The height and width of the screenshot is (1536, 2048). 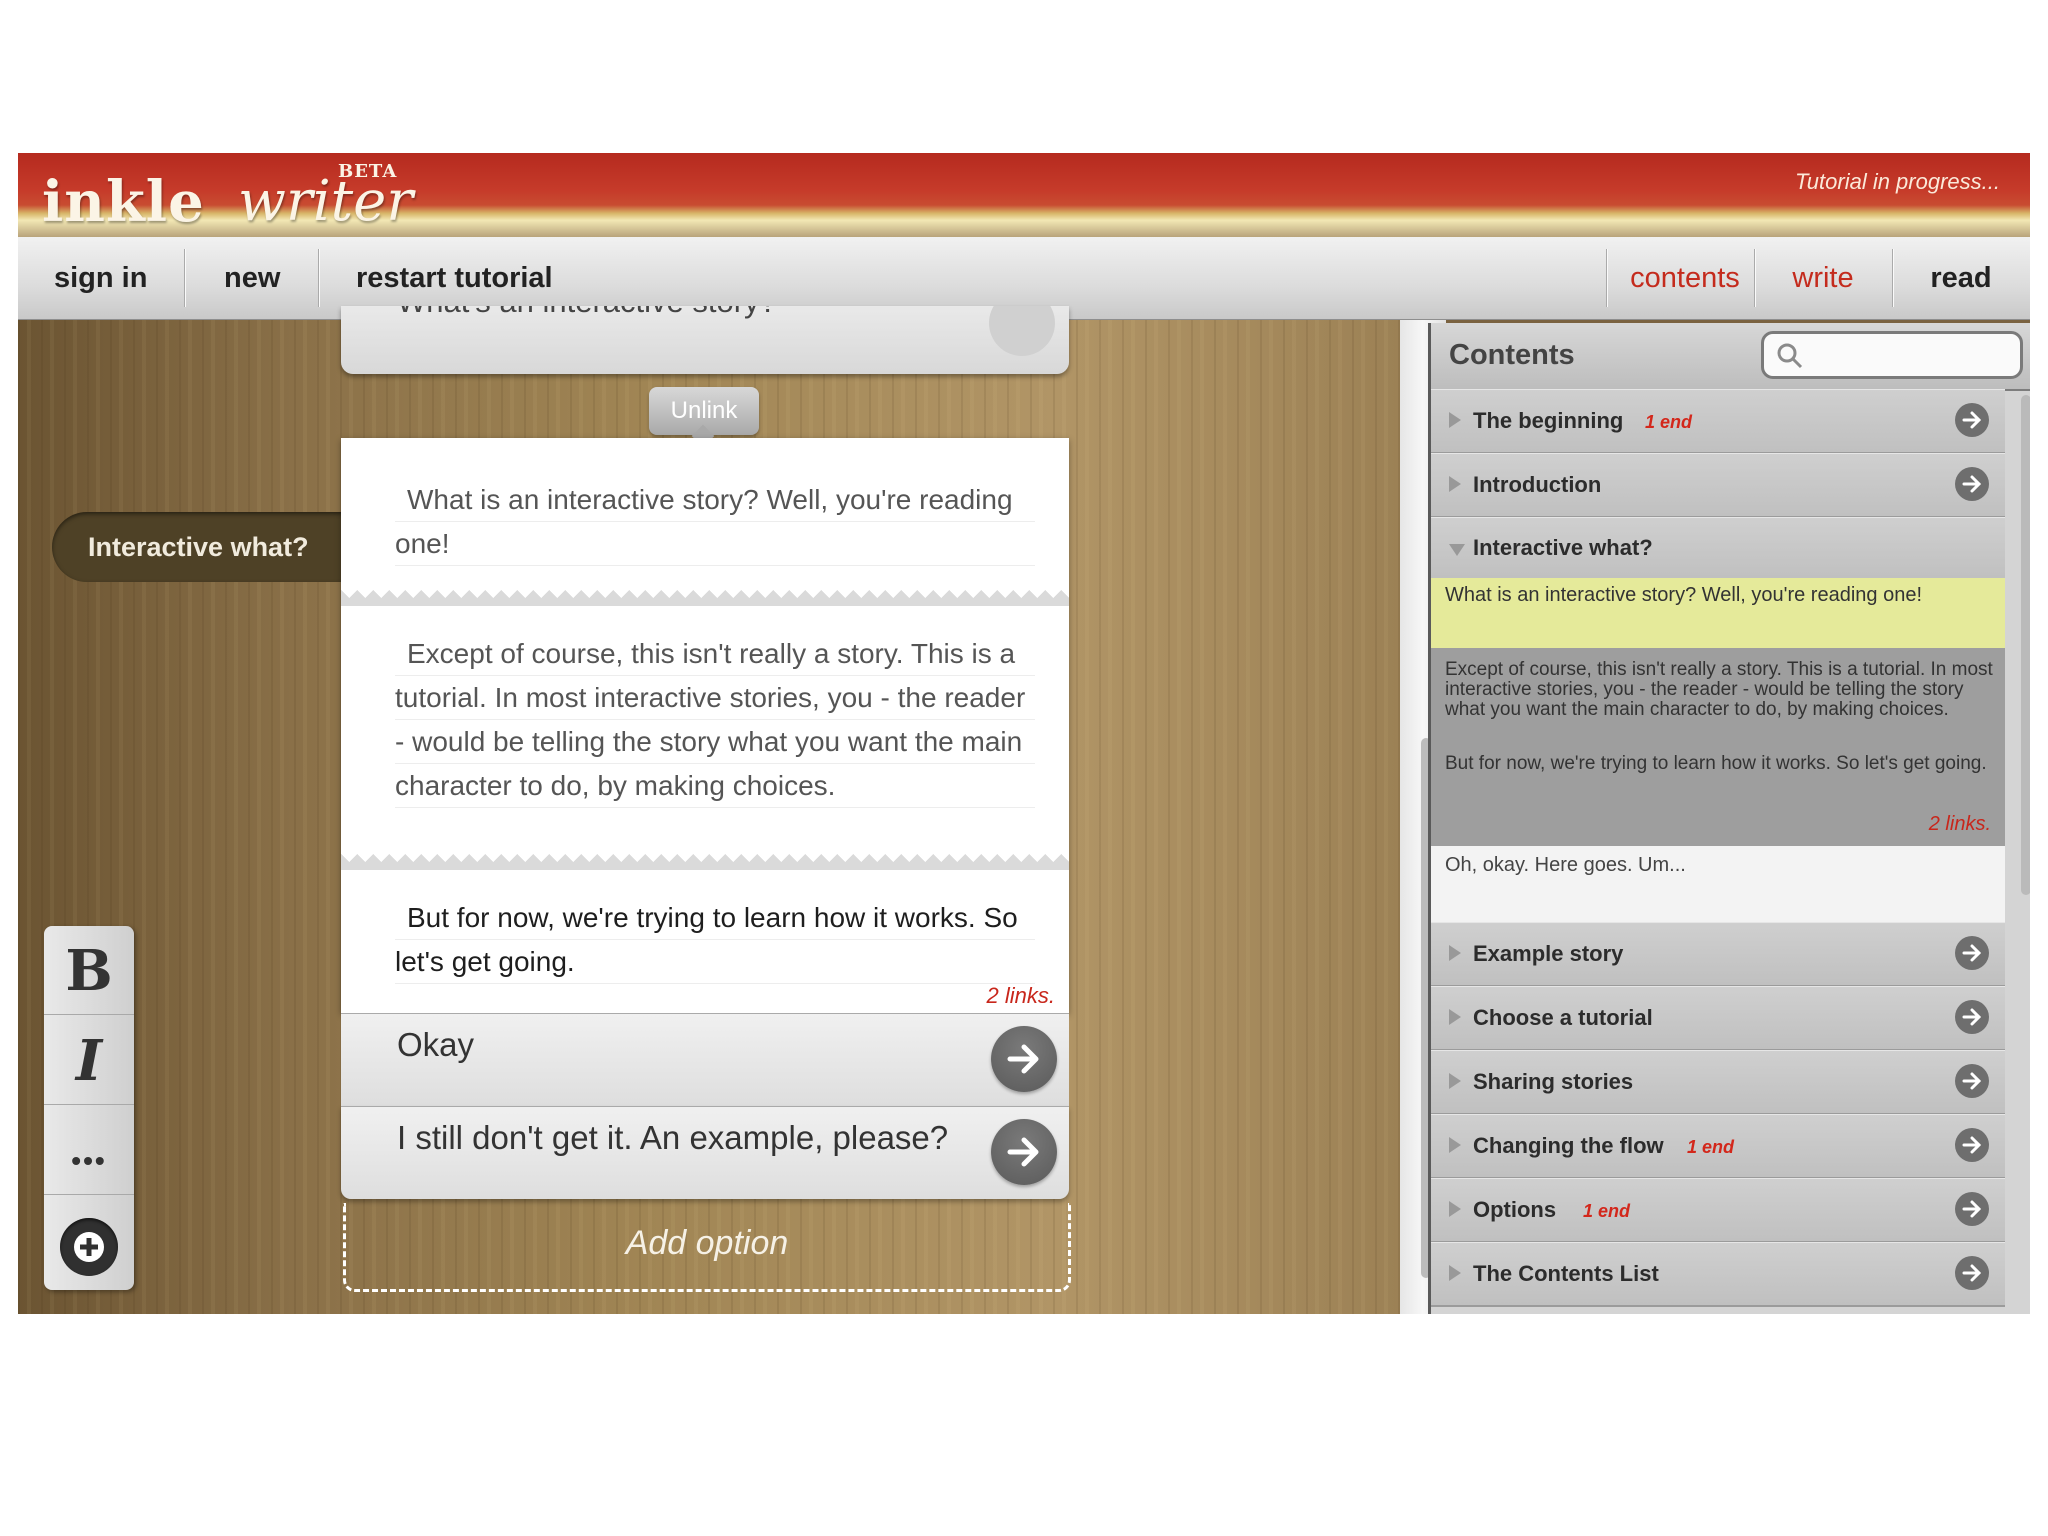 I want to click on section-options: Options 1 end, so click(x=1718, y=1210).